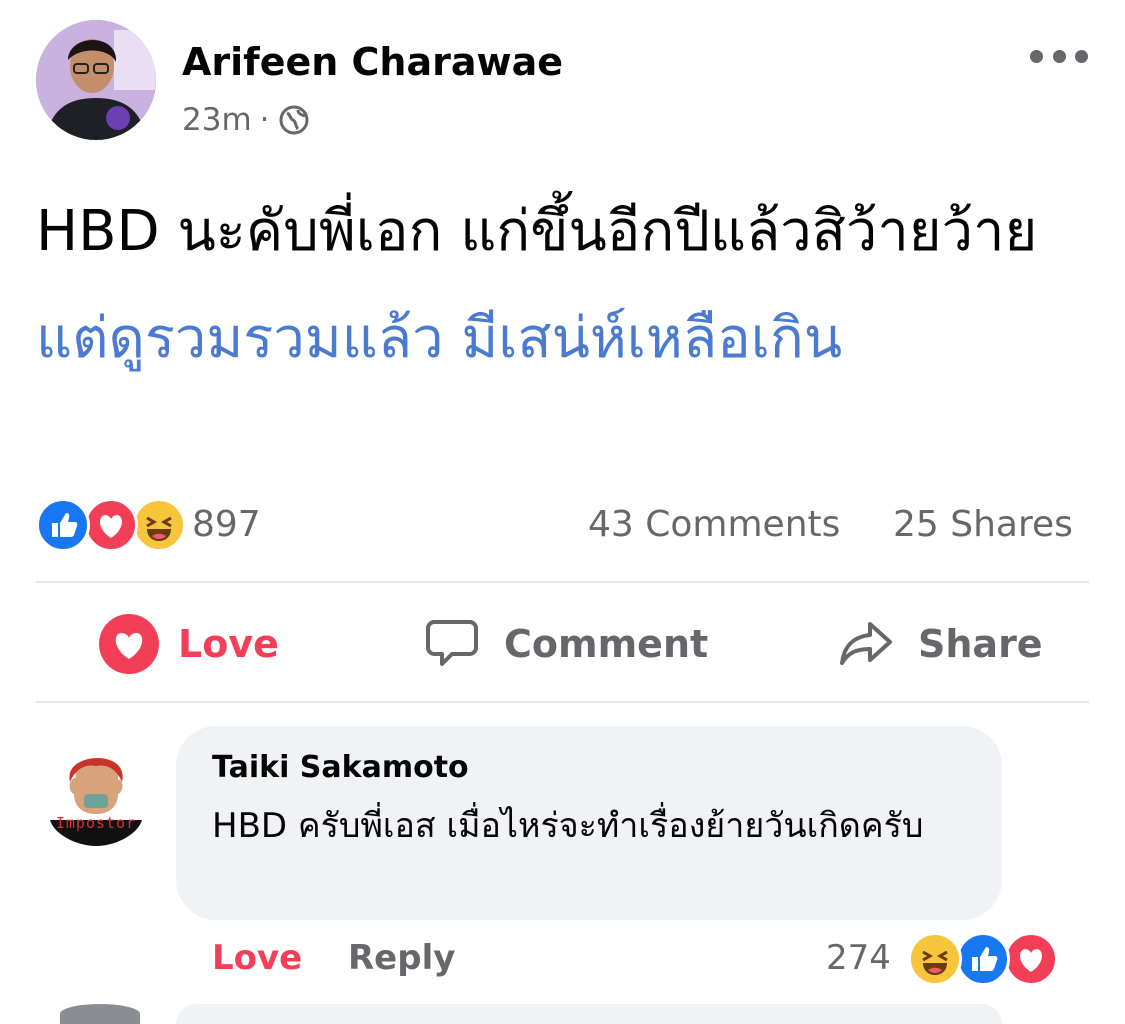 The width and height of the screenshot is (1125, 1024). Describe the element at coordinates (257, 958) in the screenshot. I see `comment-love-button: Love` at that location.